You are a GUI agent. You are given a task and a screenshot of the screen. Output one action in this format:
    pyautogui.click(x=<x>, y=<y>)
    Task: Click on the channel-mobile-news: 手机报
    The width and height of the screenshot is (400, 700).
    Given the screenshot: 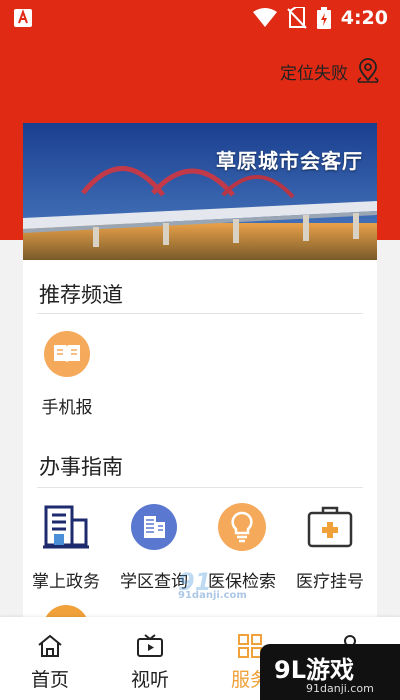 What is the action you would take?
    pyautogui.click(x=67, y=374)
    